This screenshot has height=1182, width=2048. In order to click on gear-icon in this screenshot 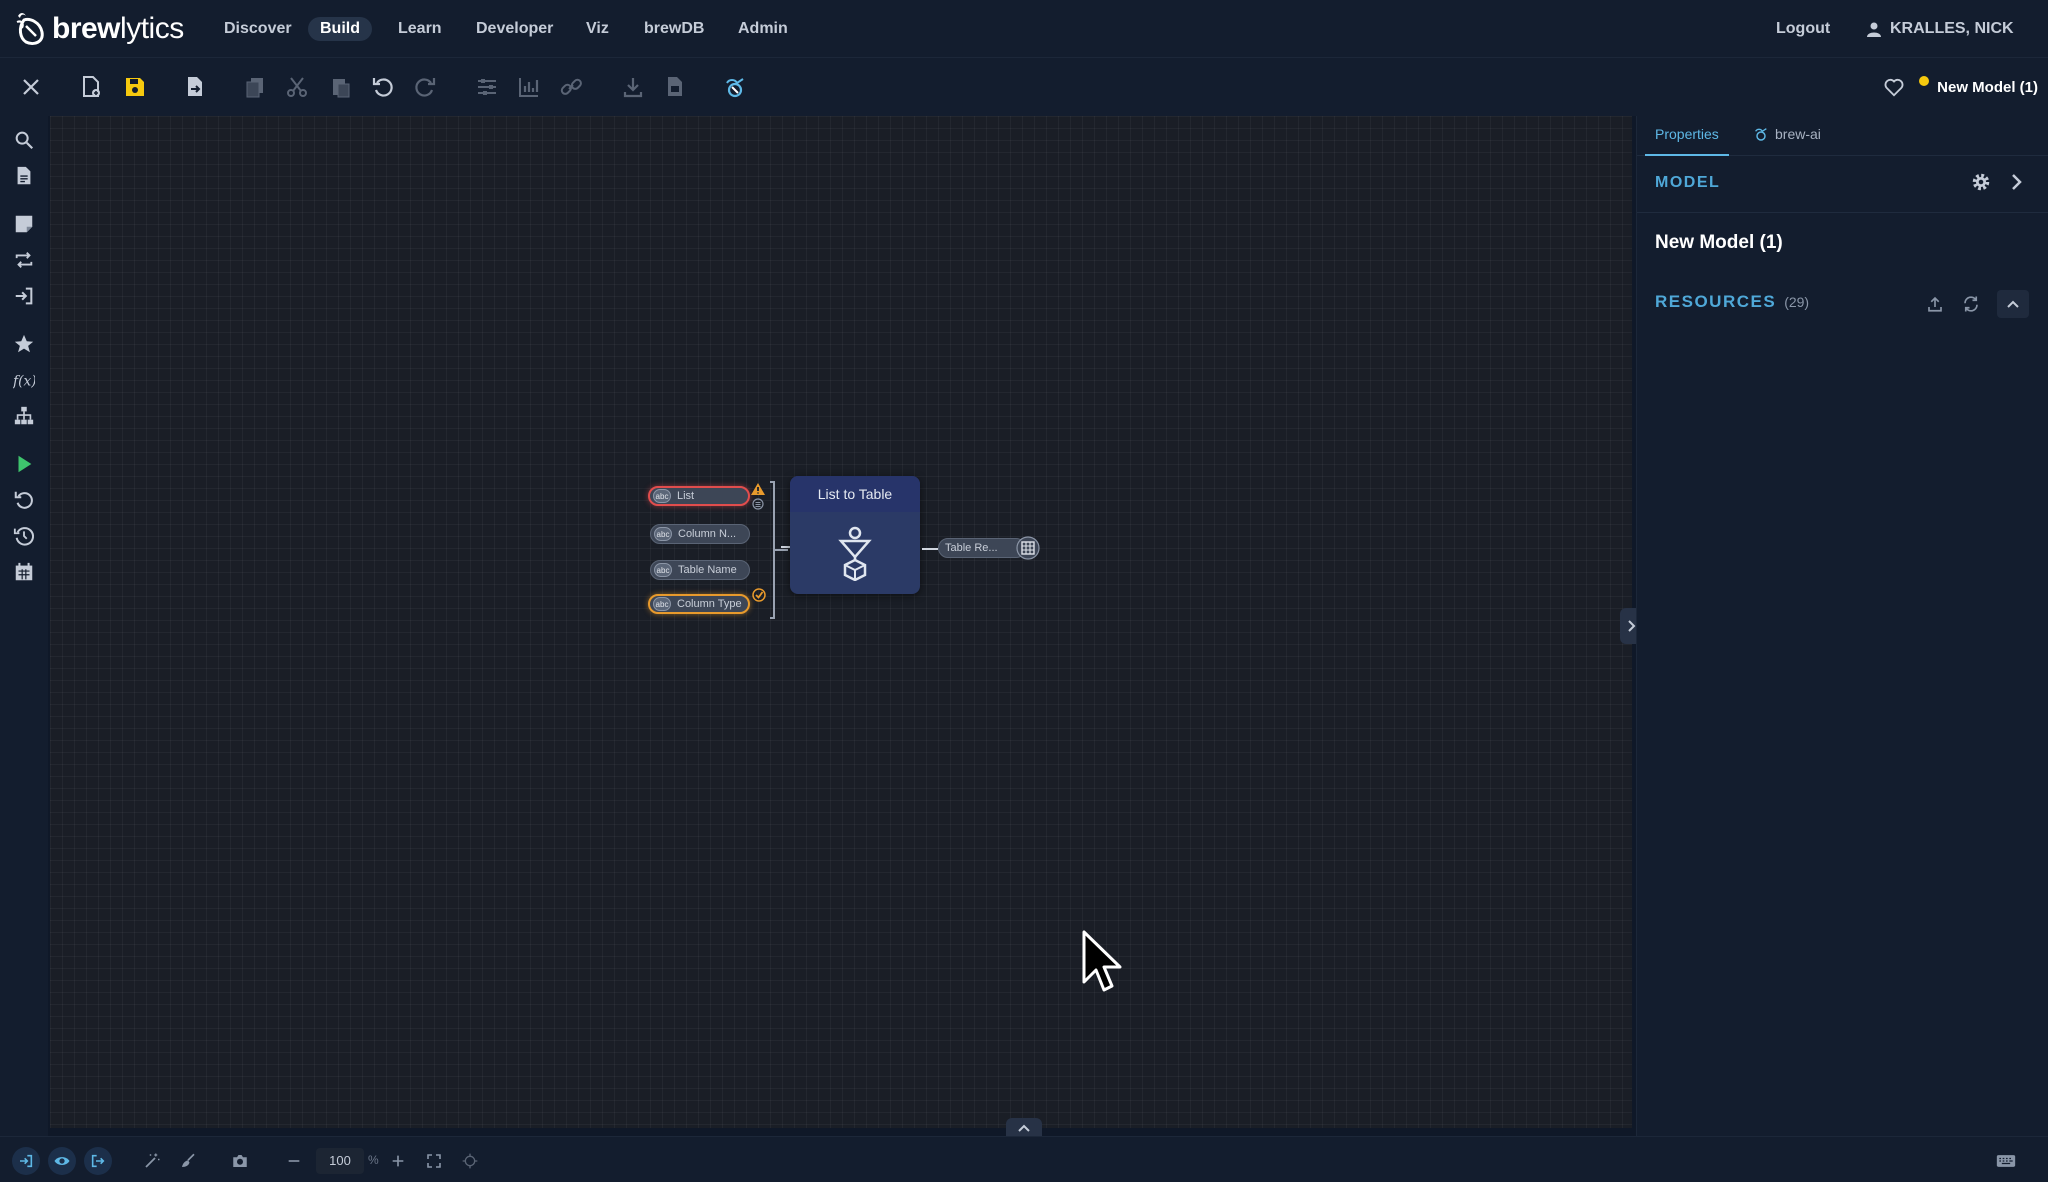, I will do `click(1981, 182)`.